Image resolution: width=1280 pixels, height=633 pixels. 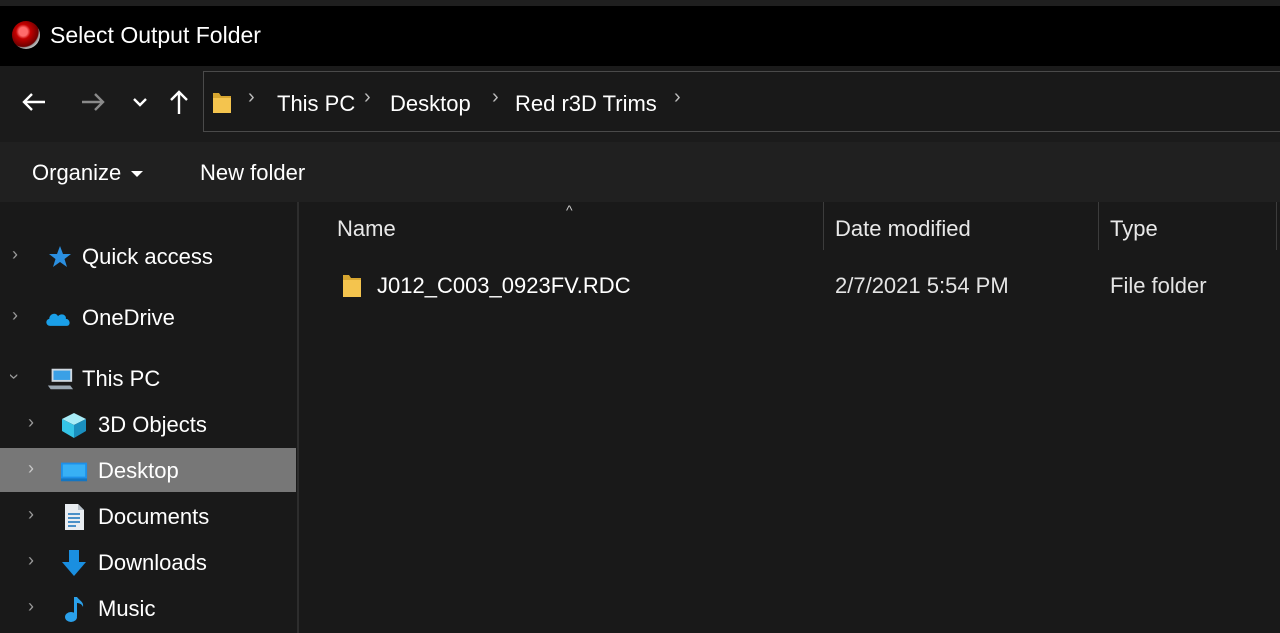 I want to click on sidebar-item-downloads: › Downloads, so click(x=148, y=562).